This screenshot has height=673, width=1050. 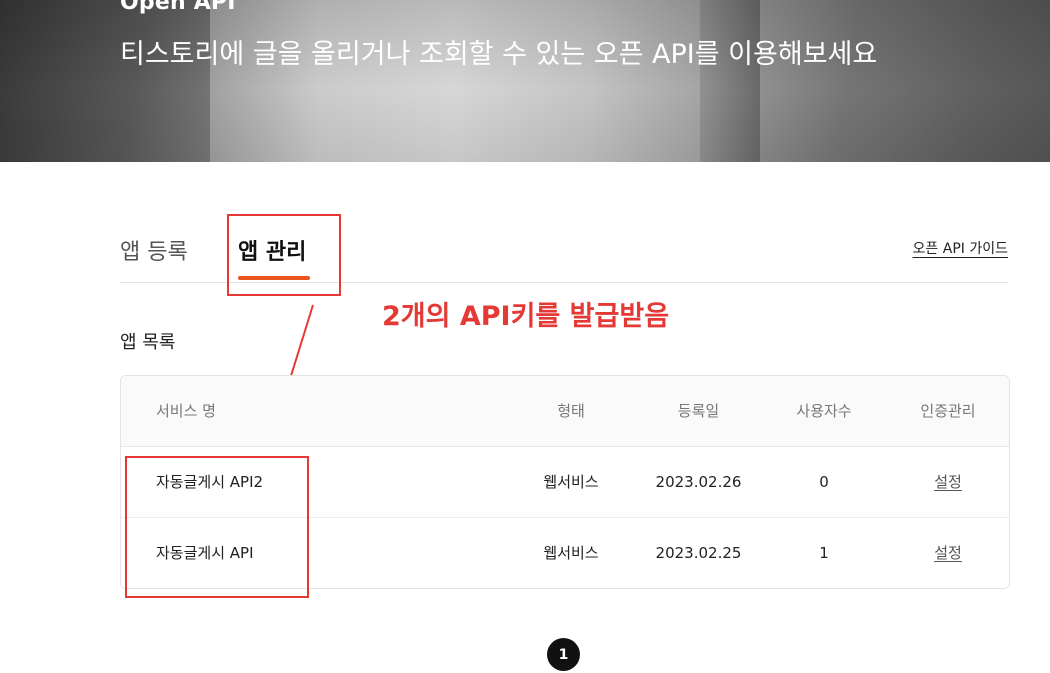 I want to click on header-registered-date: 등록일, so click(x=698, y=411).